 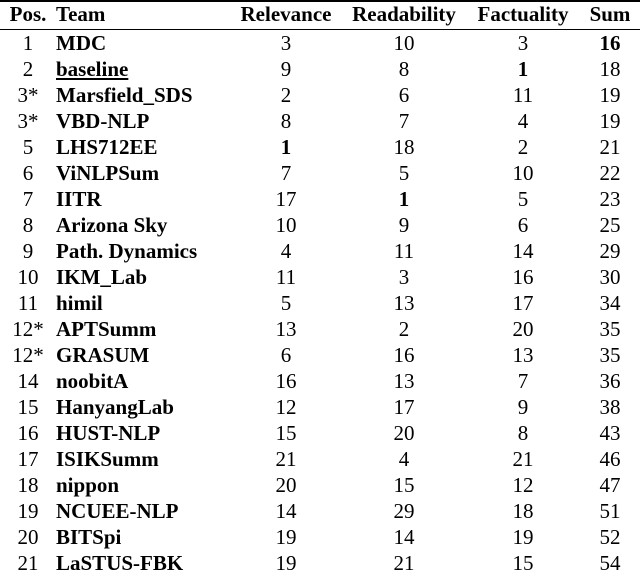 What do you see at coordinates (320, 485) in the screenshot?
I see `table-row: 18nippon20151247` at bounding box center [320, 485].